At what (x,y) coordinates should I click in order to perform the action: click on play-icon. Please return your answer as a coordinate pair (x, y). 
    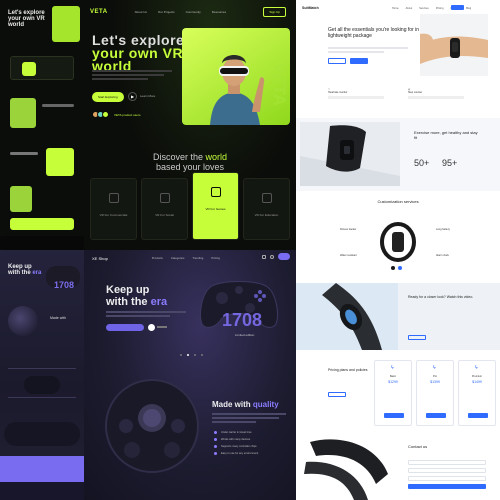
    Looking at the image, I should click on (151, 327).